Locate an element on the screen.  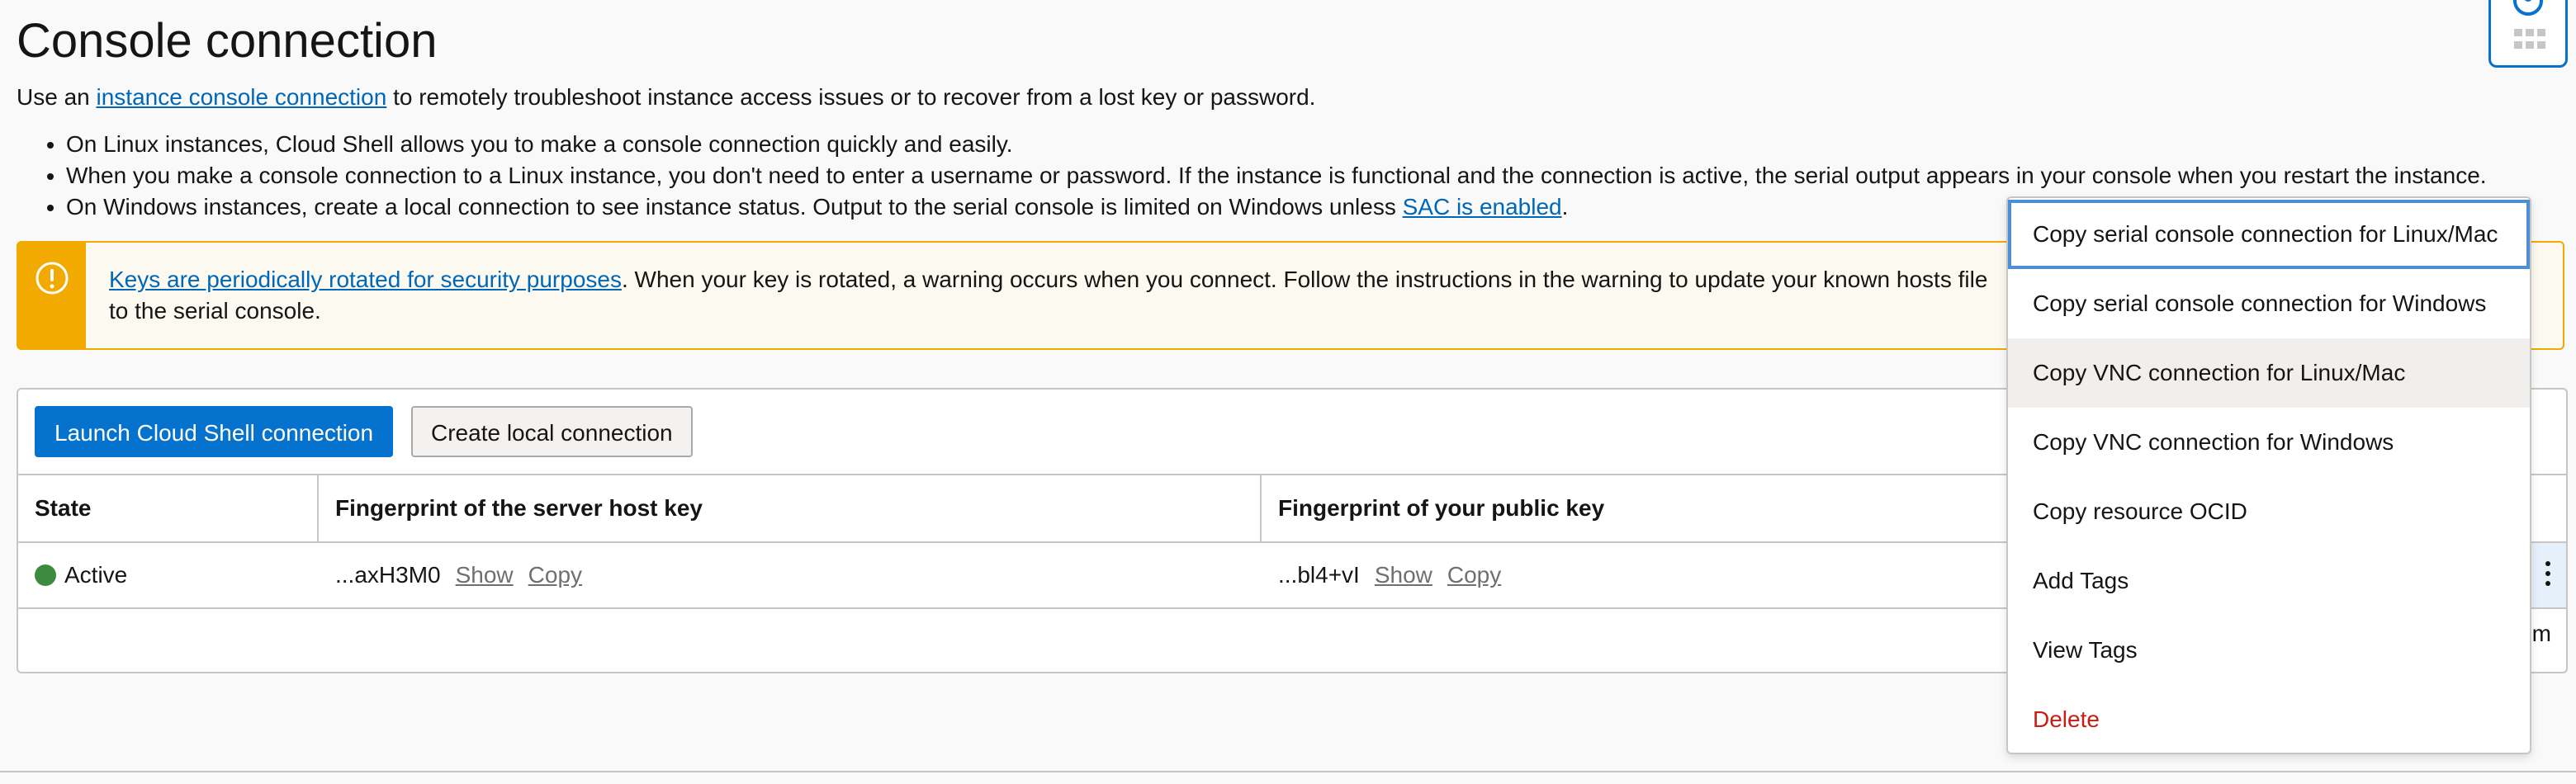
active-status-icon is located at coordinates (45, 575).